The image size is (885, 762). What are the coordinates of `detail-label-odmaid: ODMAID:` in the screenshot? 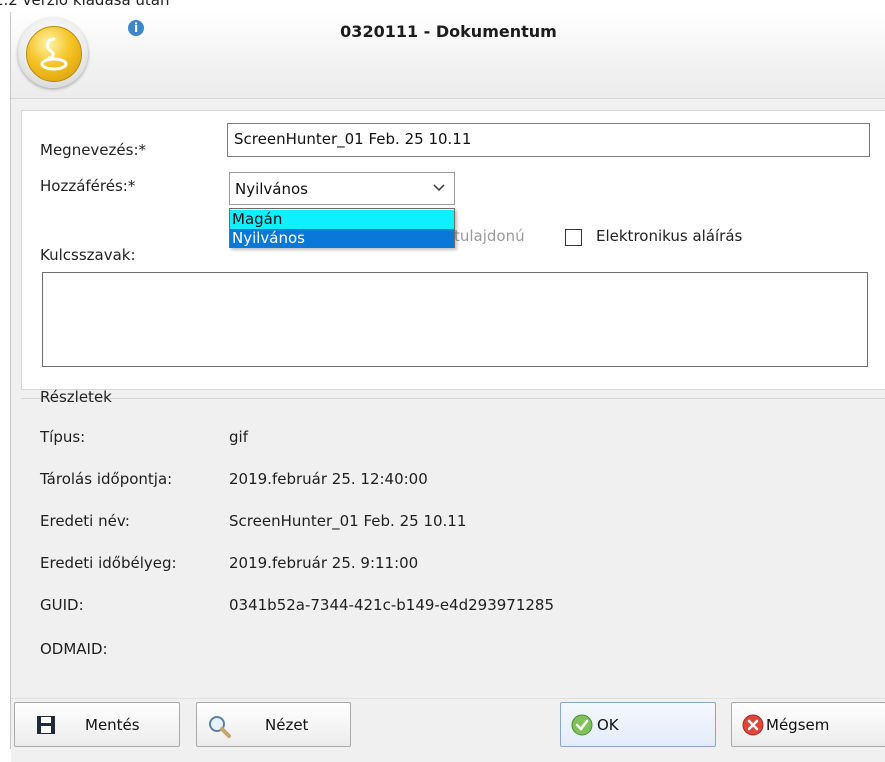 It's located at (74, 649).